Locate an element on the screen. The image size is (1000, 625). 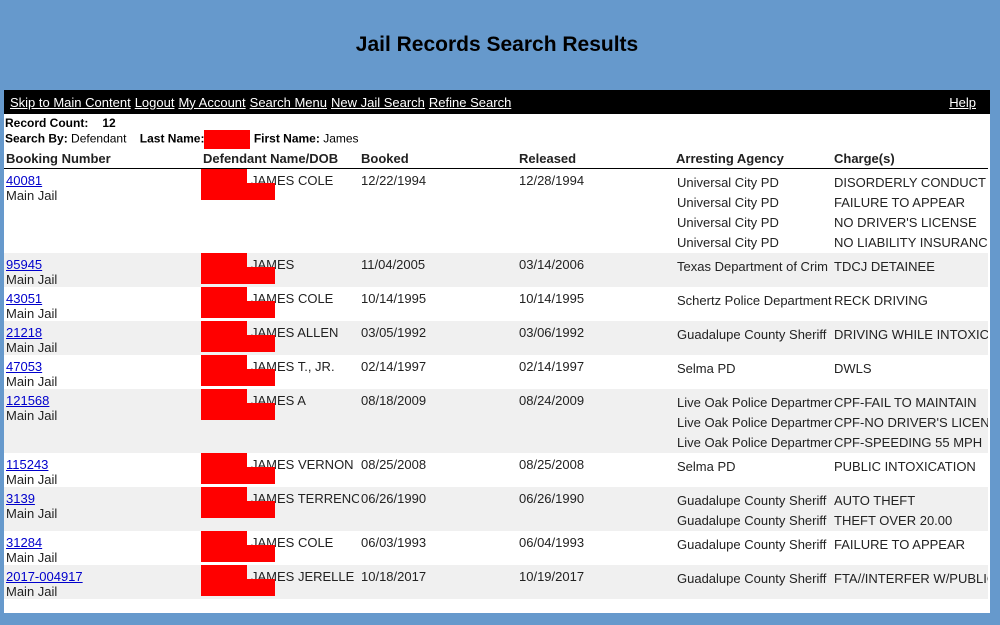
booking-number-link: 21218 is located at coordinates (24, 332).